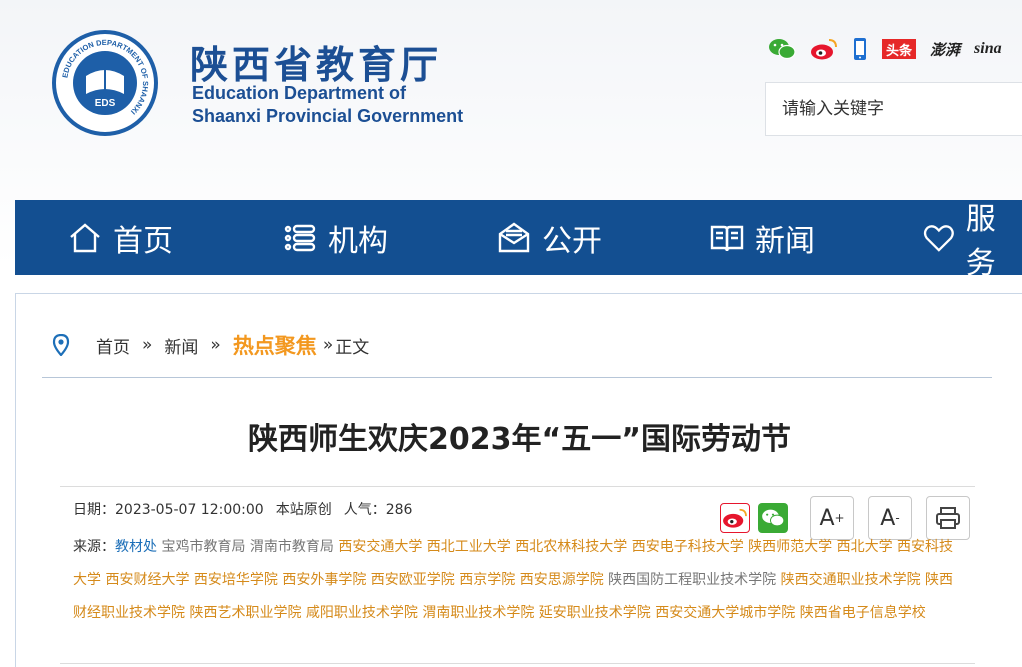 The width and height of the screenshot is (1022, 667). I want to click on printer-icon, so click(948, 518).